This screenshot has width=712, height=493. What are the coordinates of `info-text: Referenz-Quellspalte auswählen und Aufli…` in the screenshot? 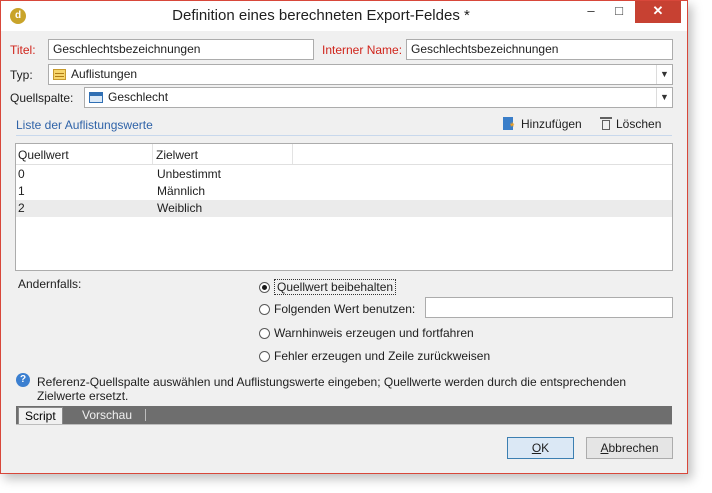 It's located at (332, 389).